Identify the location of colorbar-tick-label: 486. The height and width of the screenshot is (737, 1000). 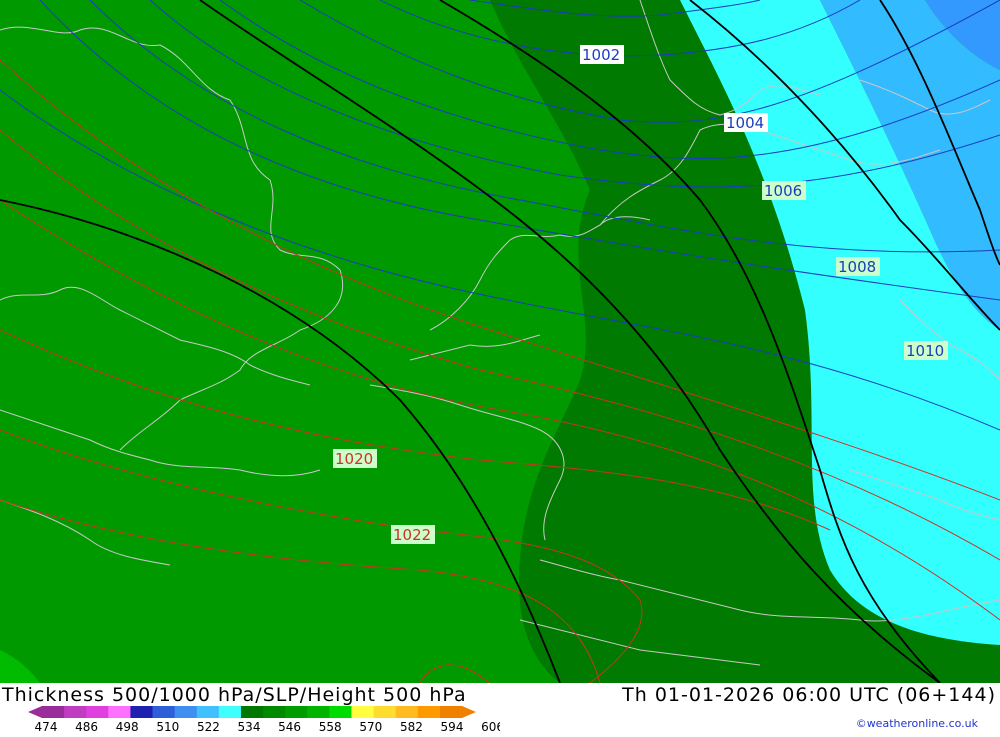
(86, 726).